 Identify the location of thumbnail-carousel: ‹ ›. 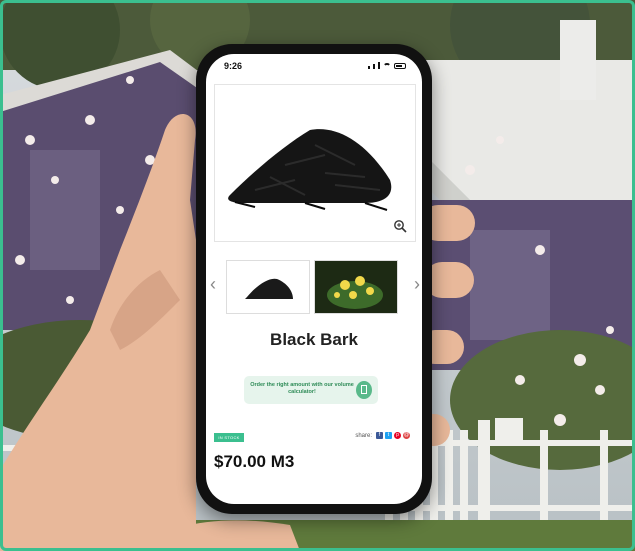
(314, 286).